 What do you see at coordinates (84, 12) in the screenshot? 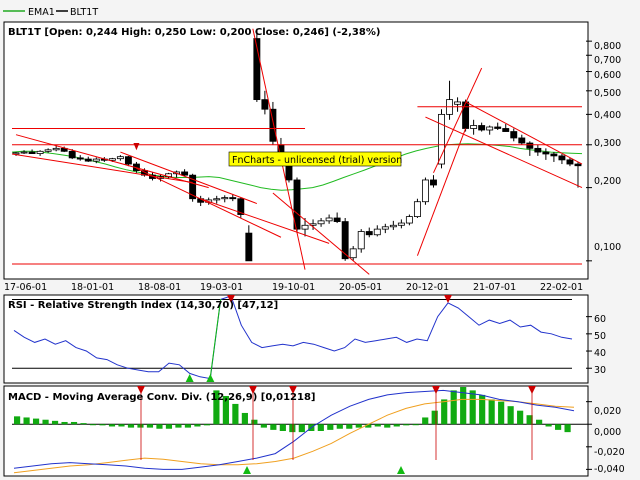
I see `series-legend-label: BLT1T` at bounding box center [84, 12].